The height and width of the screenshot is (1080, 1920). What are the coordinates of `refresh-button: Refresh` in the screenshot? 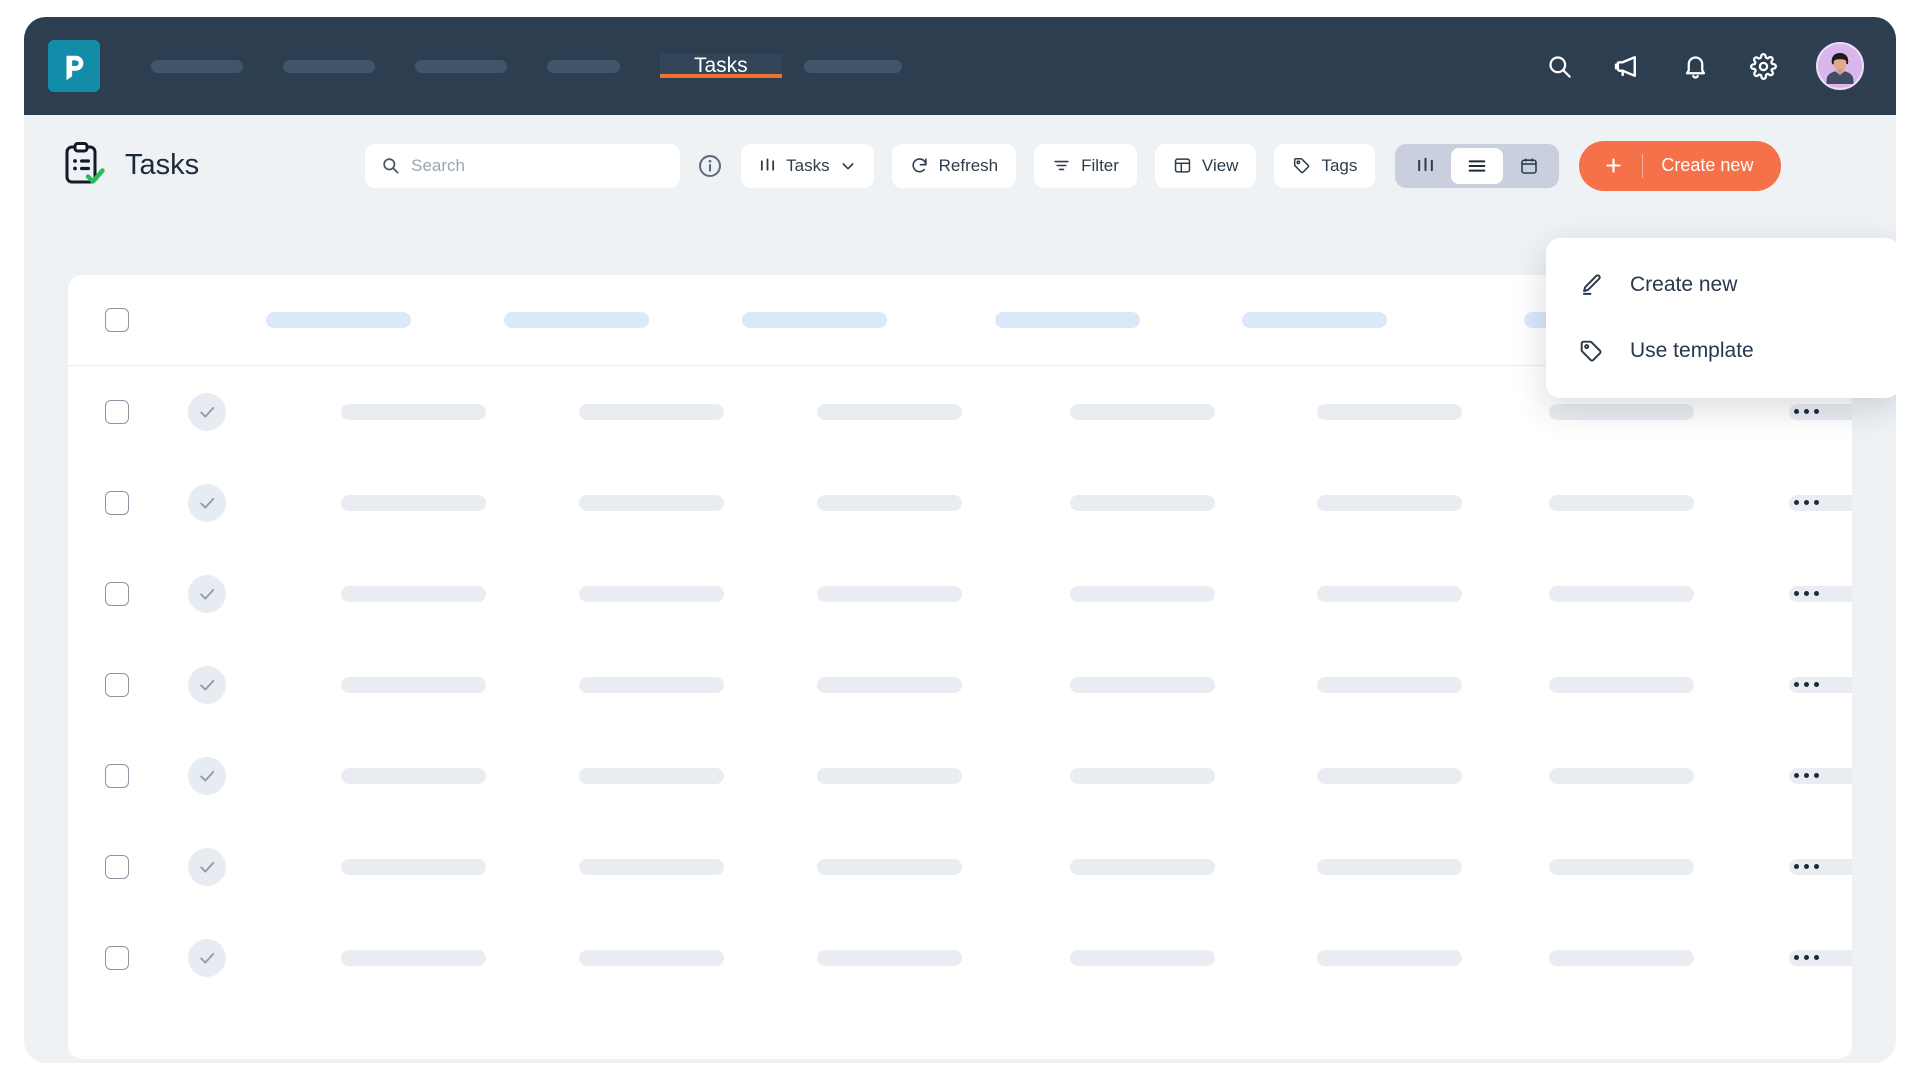 It's located at (954, 165).